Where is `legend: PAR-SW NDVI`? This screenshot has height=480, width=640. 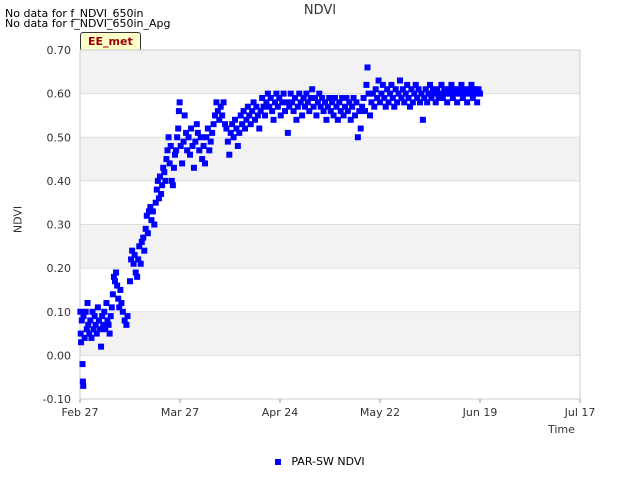
legend: PAR-SW NDVI is located at coordinates (320, 461).